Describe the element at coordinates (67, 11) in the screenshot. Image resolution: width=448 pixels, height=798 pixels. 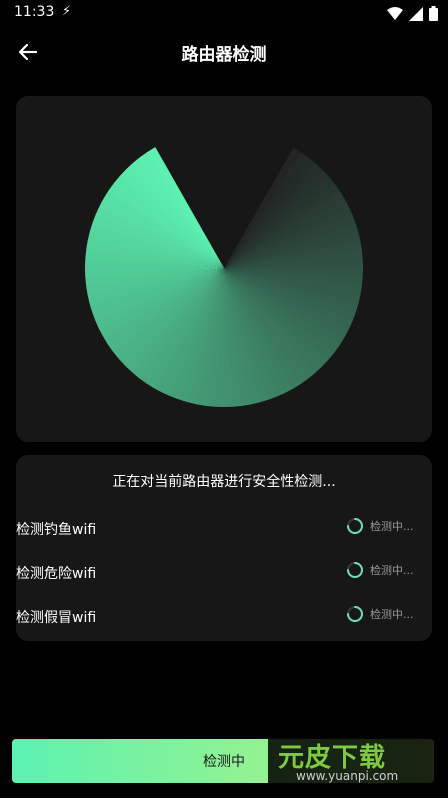
I see `flash-icon: ⚡` at that location.